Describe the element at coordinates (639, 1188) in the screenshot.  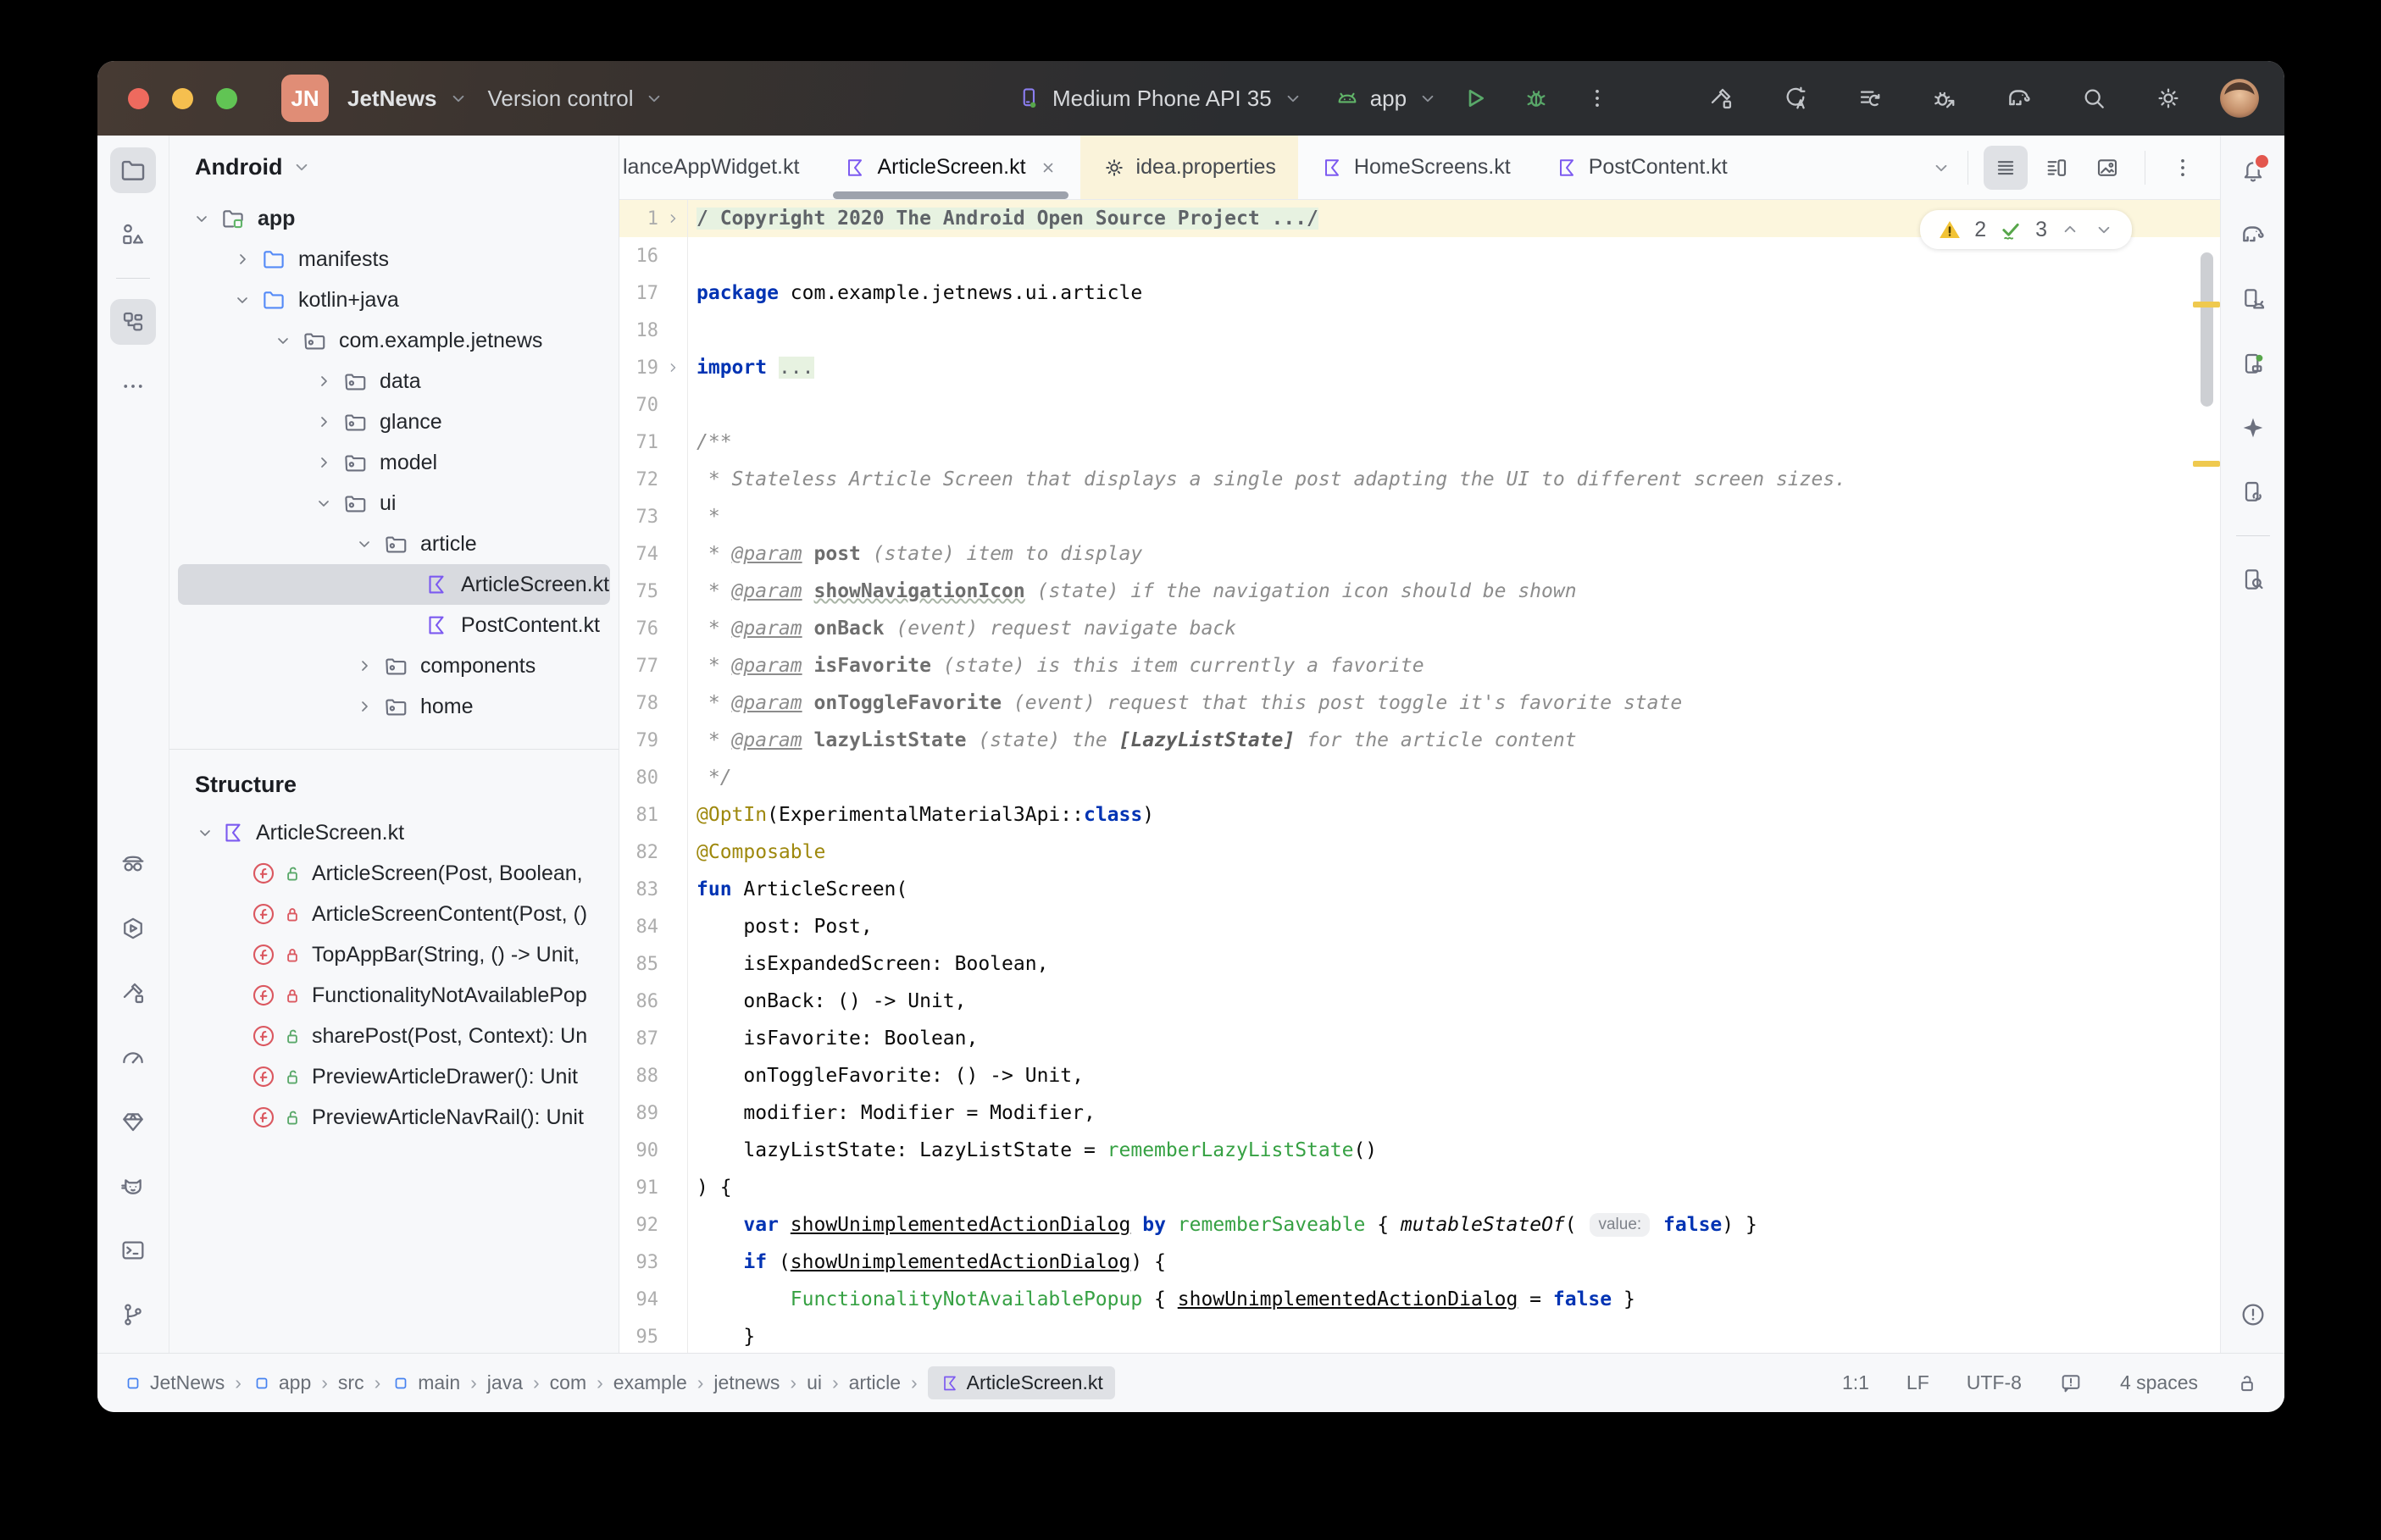
I see `line-number: 91` at that location.